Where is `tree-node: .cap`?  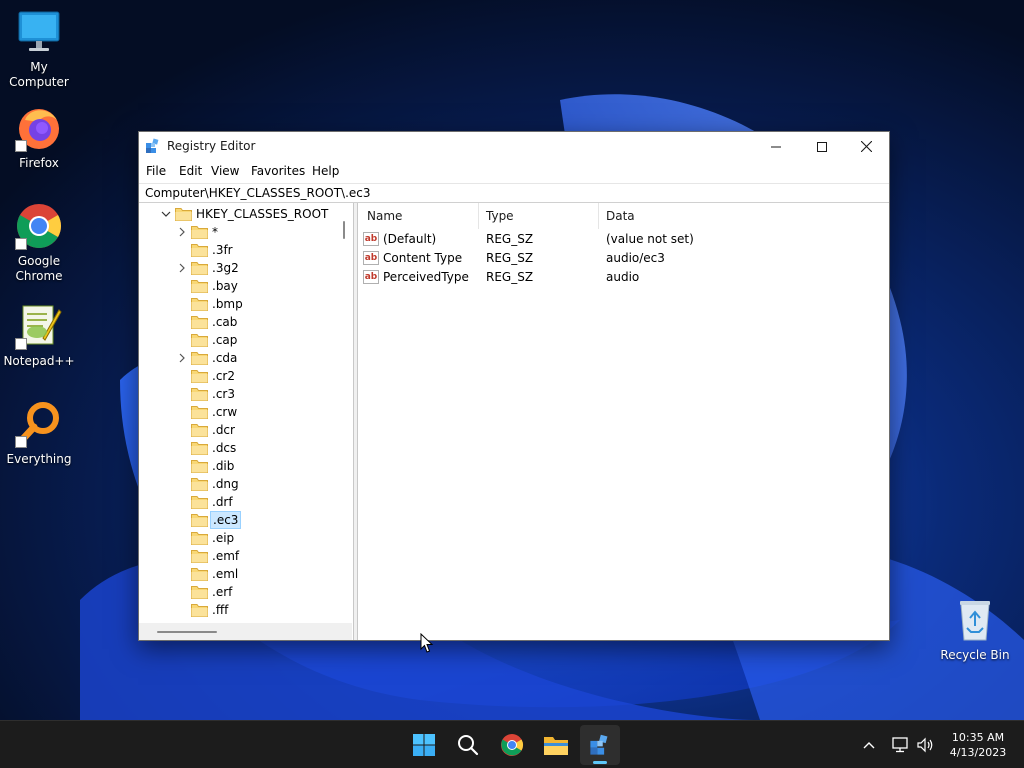 tree-node: .cap is located at coordinates (257, 340).